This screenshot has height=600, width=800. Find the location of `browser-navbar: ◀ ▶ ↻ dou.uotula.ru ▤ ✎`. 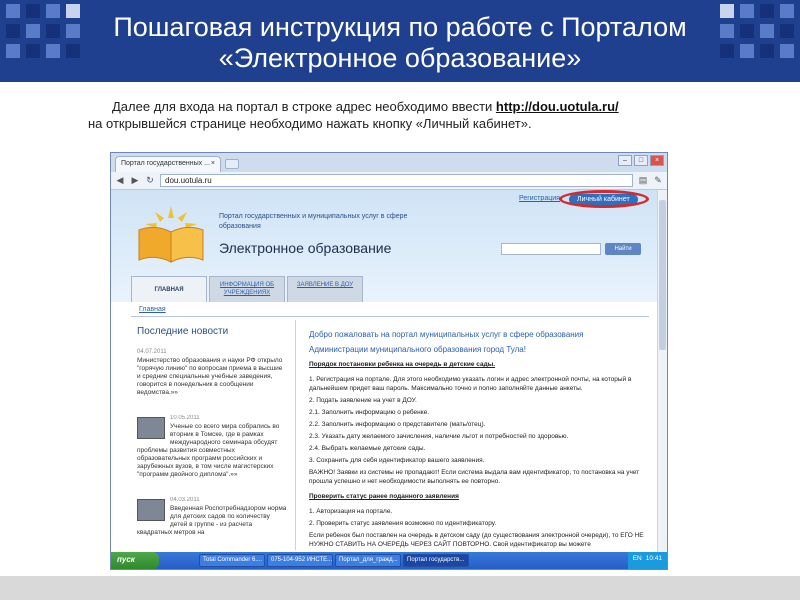

browser-navbar: ◀ ▶ ↻ dou.uotula.ru ▤ ✎ is located at coordinates (389, 181).